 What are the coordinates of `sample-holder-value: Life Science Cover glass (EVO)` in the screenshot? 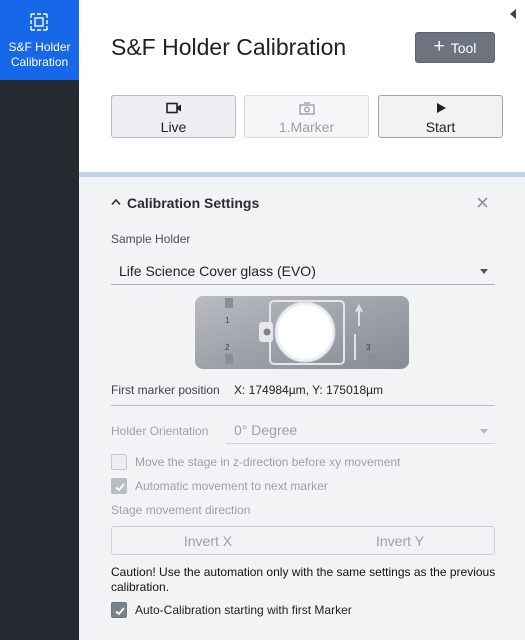 It's located at (217, 271).